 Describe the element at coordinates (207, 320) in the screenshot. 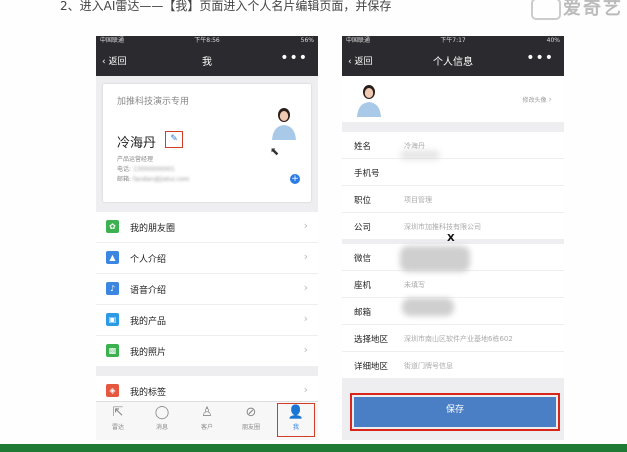

I see `menu-item: ▣ 我的产品 ›` at that location.